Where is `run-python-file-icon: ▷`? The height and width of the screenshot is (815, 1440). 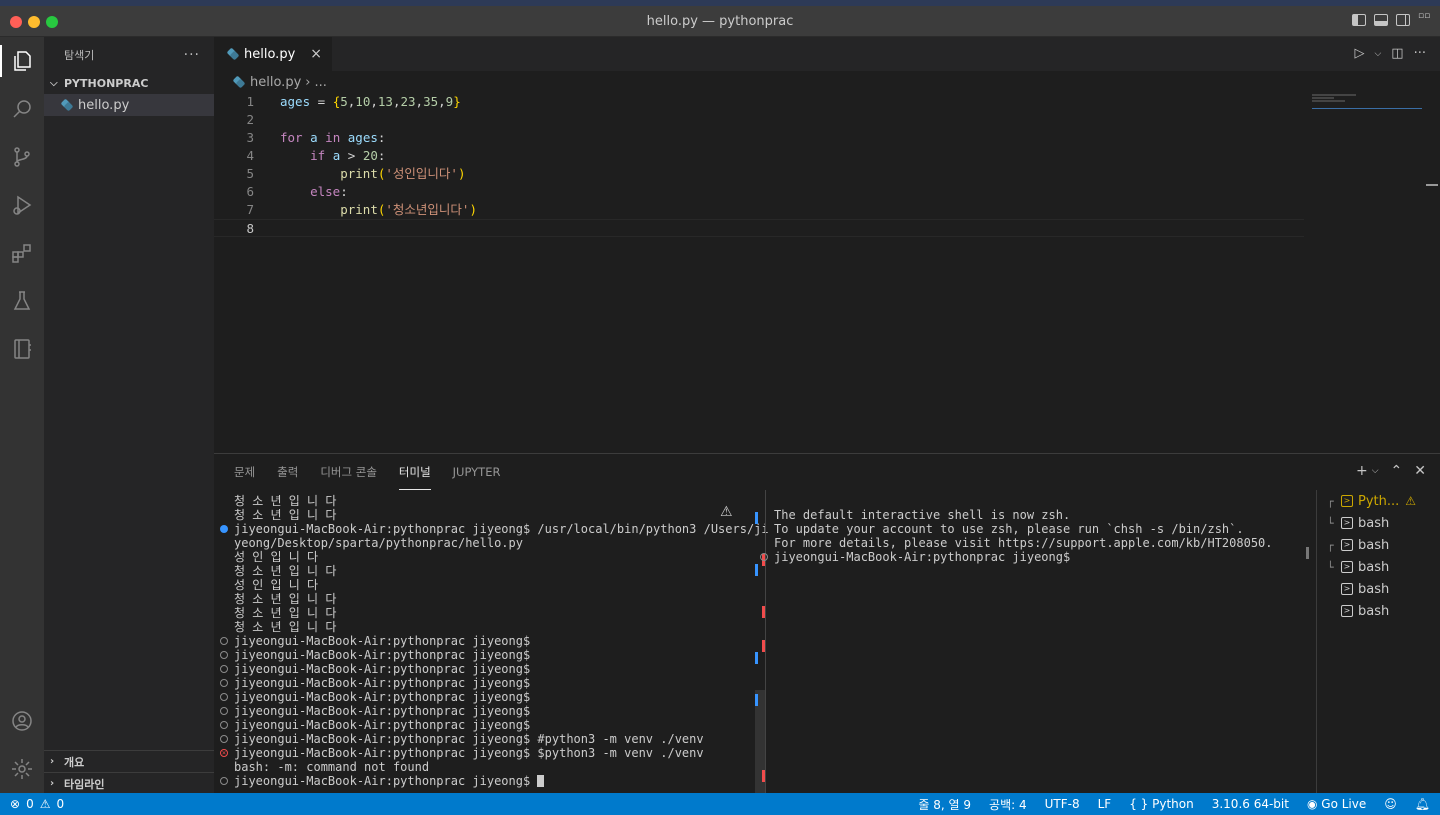
run-python-file-icon: ▷ is located at coordinates (1359, 53).